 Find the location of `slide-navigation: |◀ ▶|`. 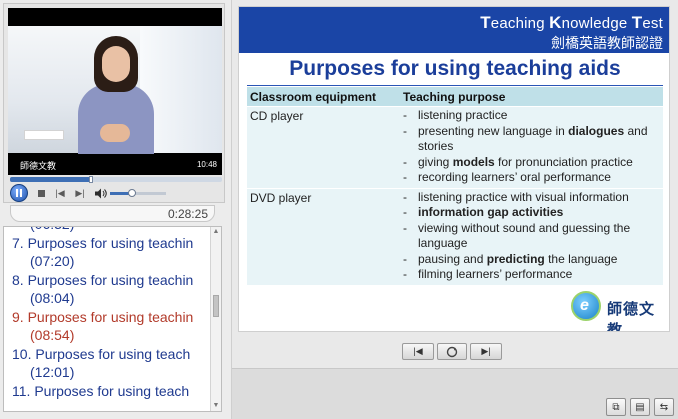

slide-navigation: |◀ ▶| is located at coordinates (452, 351).